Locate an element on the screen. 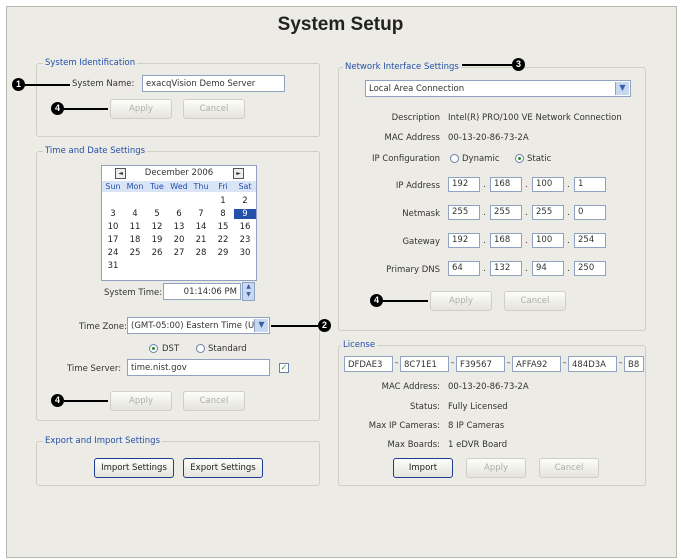  gateway-octet: 254 is located at coordinates (590, 240).